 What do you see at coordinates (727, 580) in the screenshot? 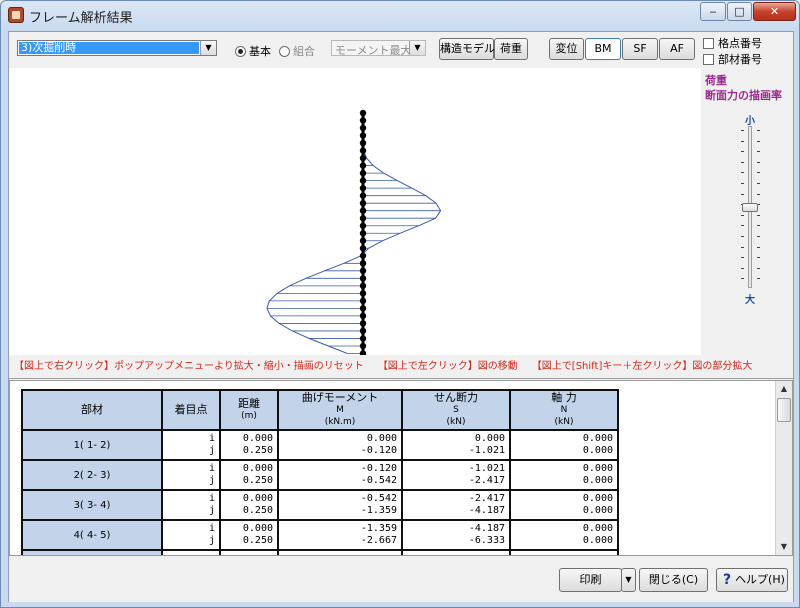
I see `help-icon: ?` at bounding box center [727, 580].